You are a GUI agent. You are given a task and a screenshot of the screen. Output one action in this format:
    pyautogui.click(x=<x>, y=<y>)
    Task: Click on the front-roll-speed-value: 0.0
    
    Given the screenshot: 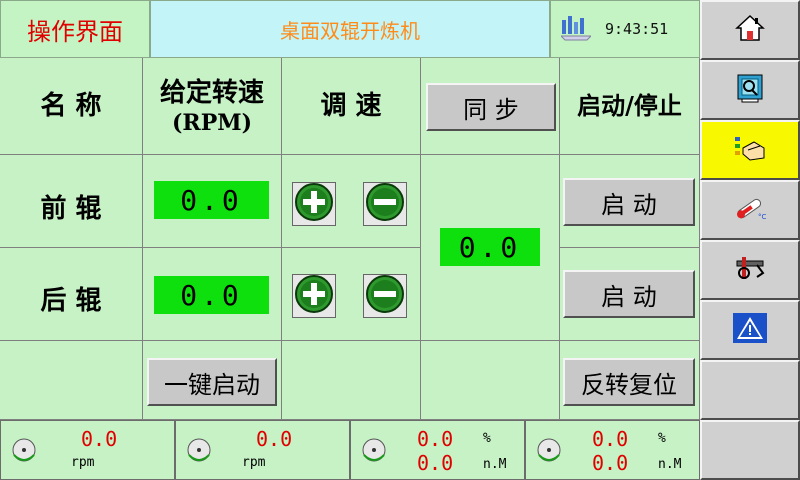 What is the action you would take?
    pyautogui.click(x=211, y=200)
    